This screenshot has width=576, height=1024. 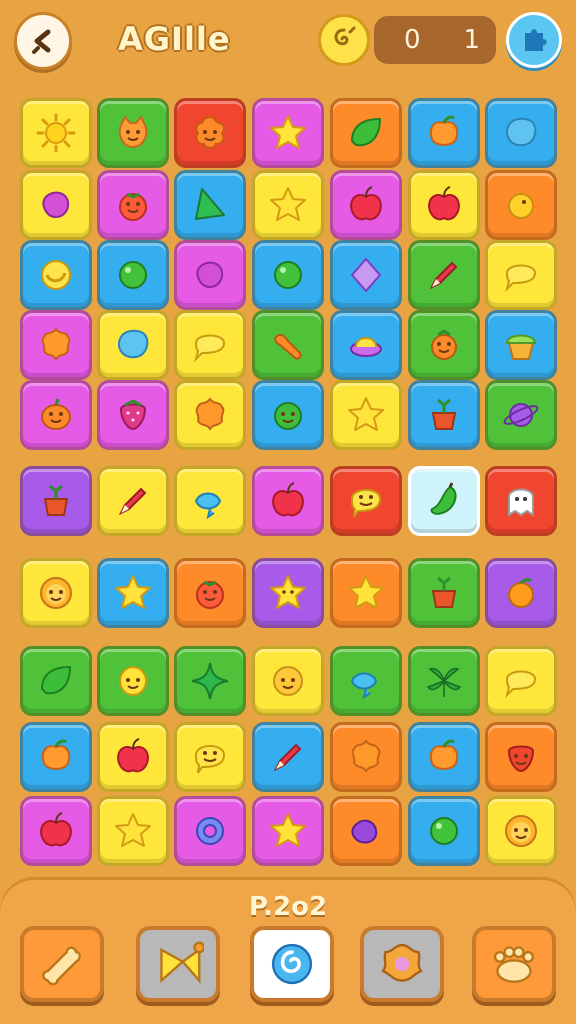 I want to click on tile-r7-c1, so click(x=56, y=593).